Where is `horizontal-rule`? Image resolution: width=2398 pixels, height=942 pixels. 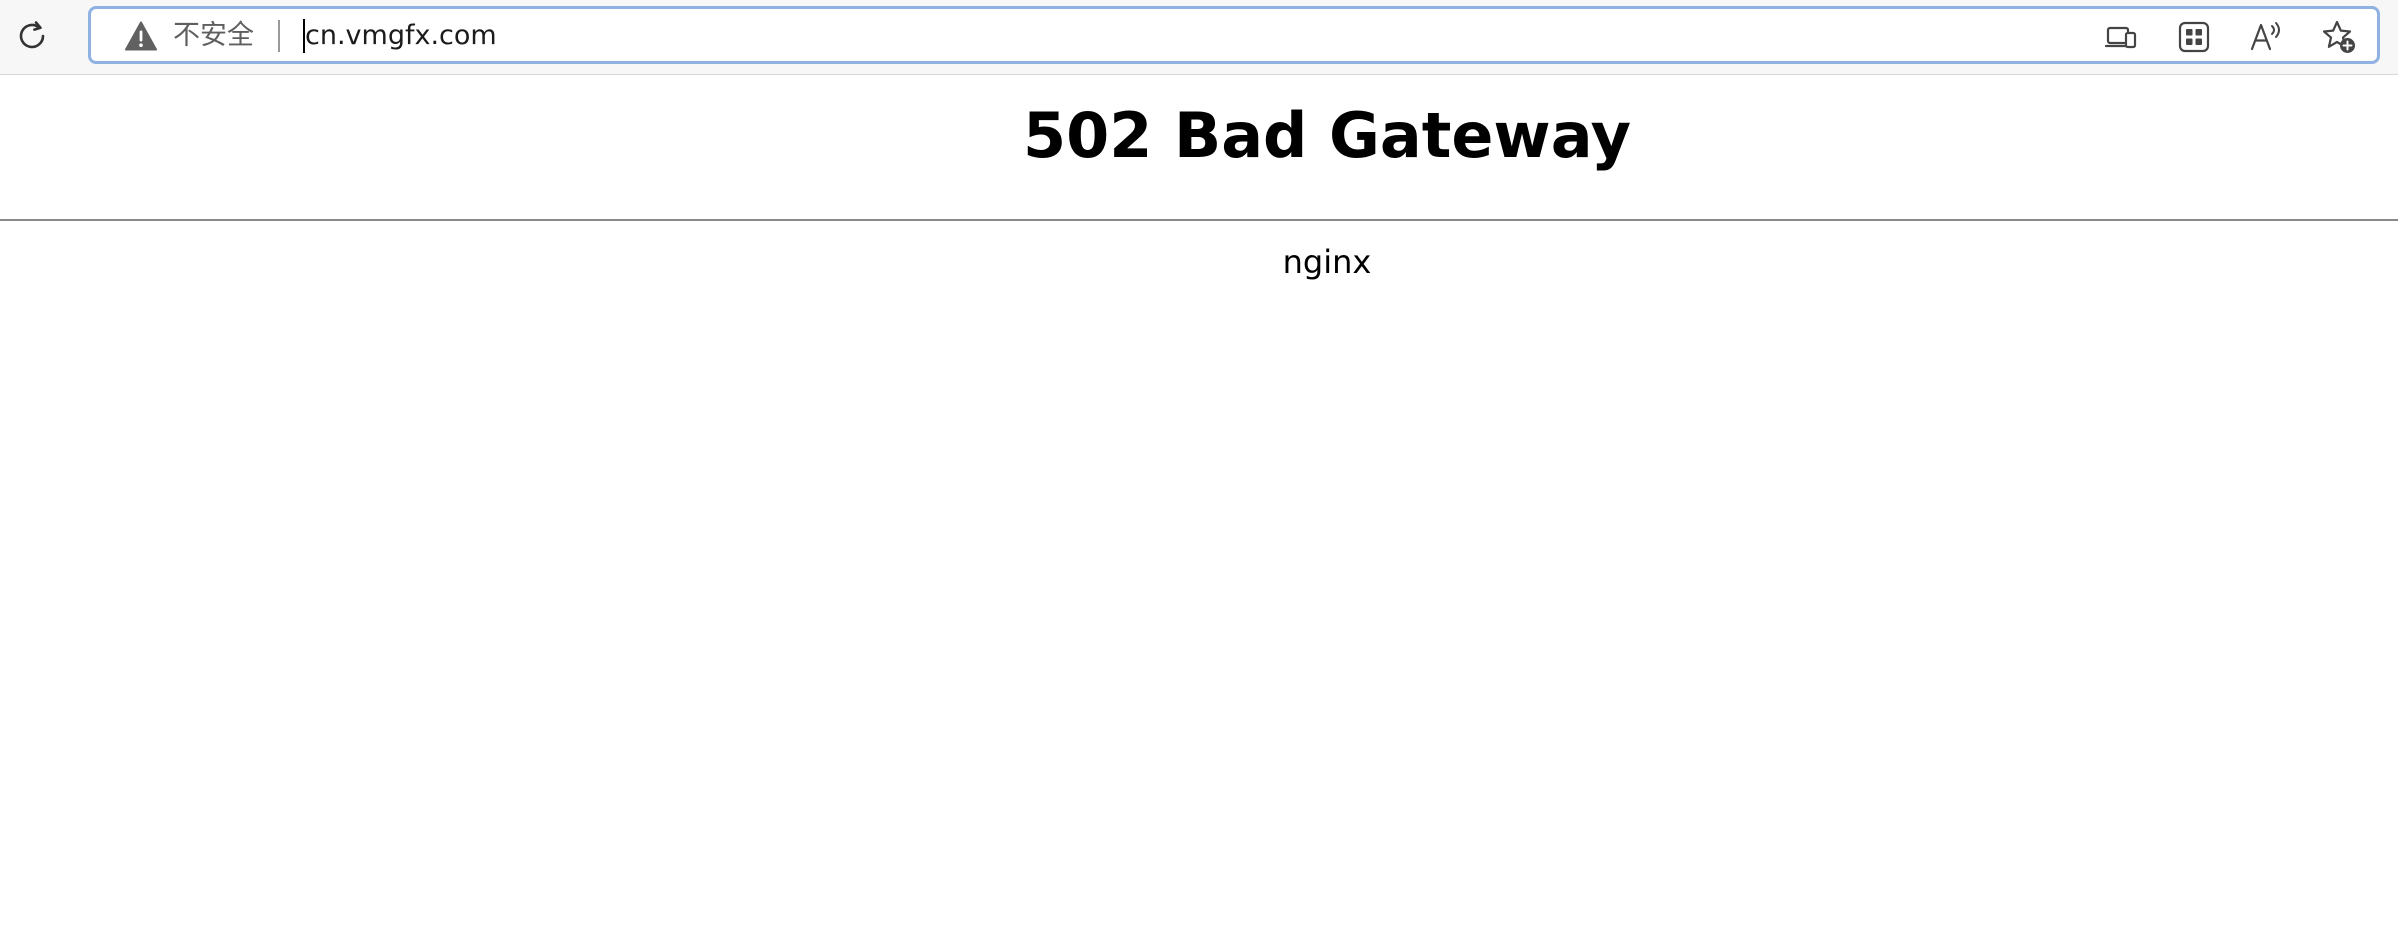 horizontal-rule is located at coordinates (1199, 220).